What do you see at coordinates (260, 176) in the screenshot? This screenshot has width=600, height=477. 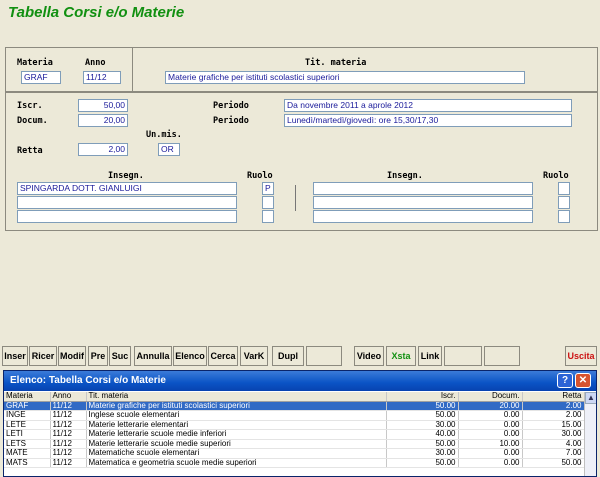 I see `ruolo-label-left: Ruolo` at bounding box center [260, 176].